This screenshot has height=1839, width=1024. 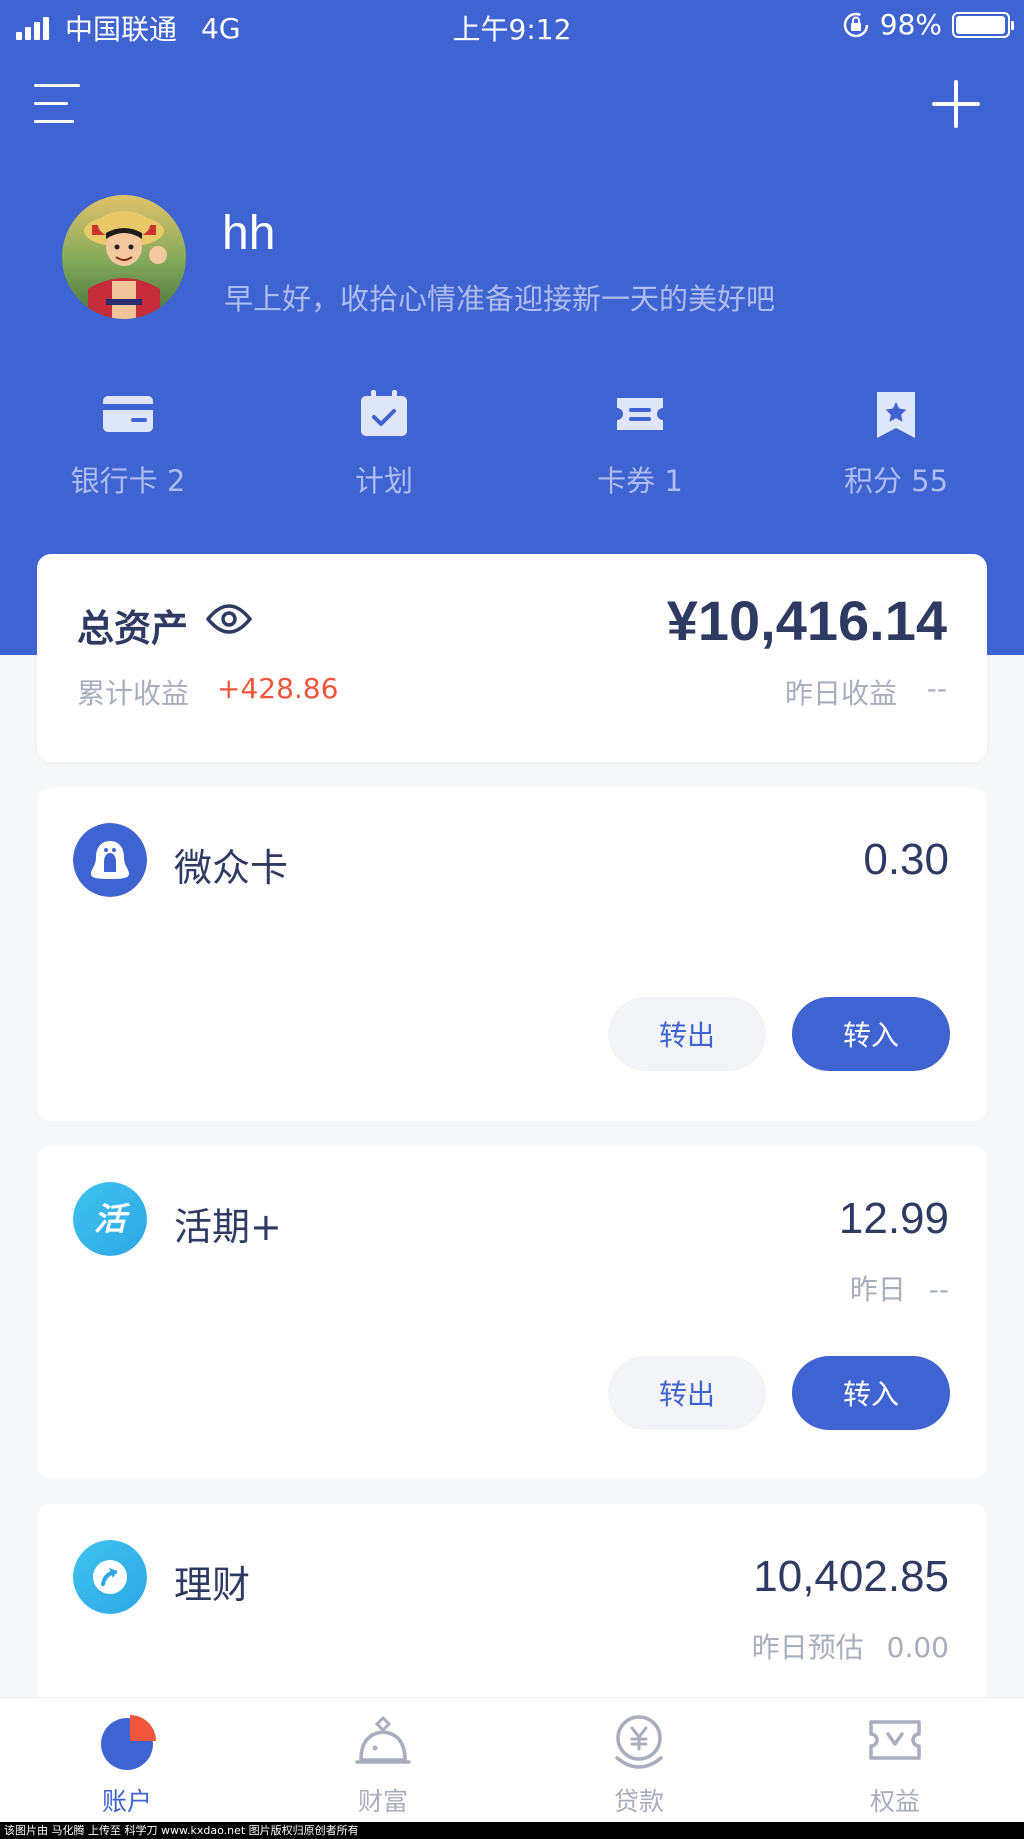 What do you see at coordinates (896, 481) in the screenshot?
I see `quick-link-label: 积分 55` at bounding box center [896, 481].